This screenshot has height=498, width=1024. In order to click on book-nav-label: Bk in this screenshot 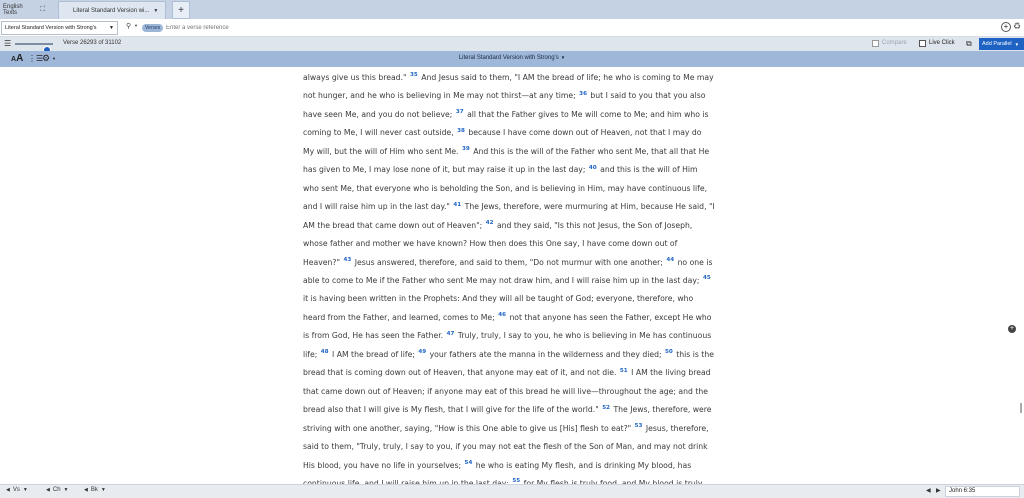, I will do `click(94, 490)`.